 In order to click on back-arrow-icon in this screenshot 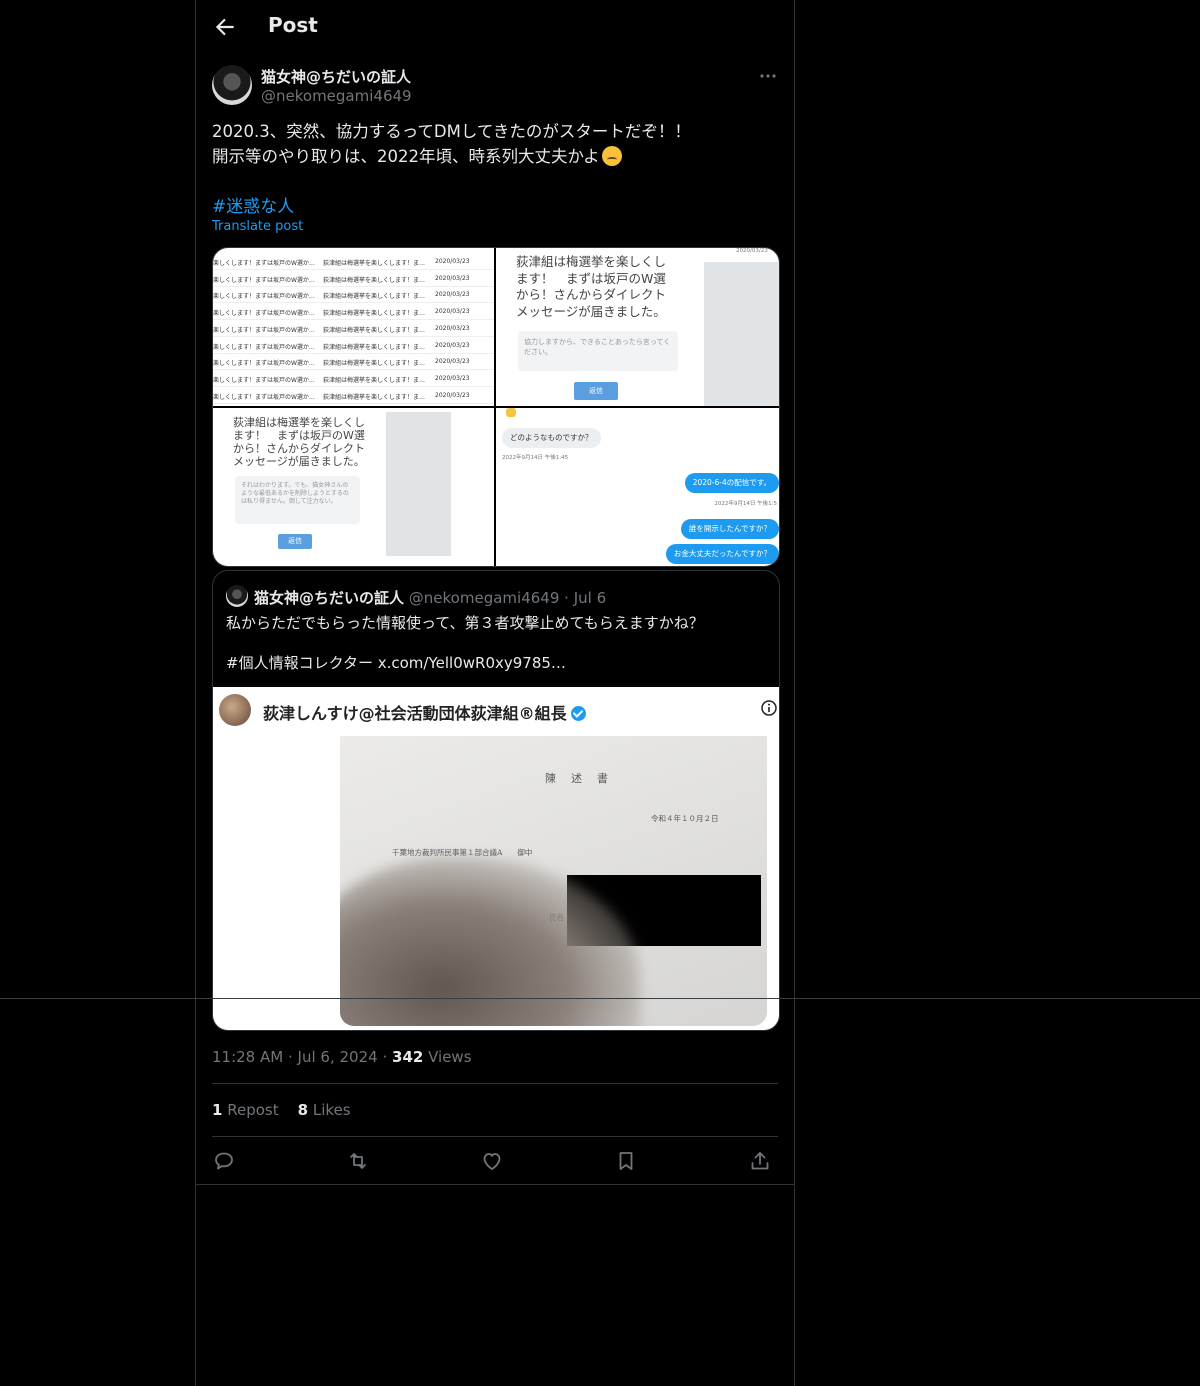, I will do `click(225, 27)`.